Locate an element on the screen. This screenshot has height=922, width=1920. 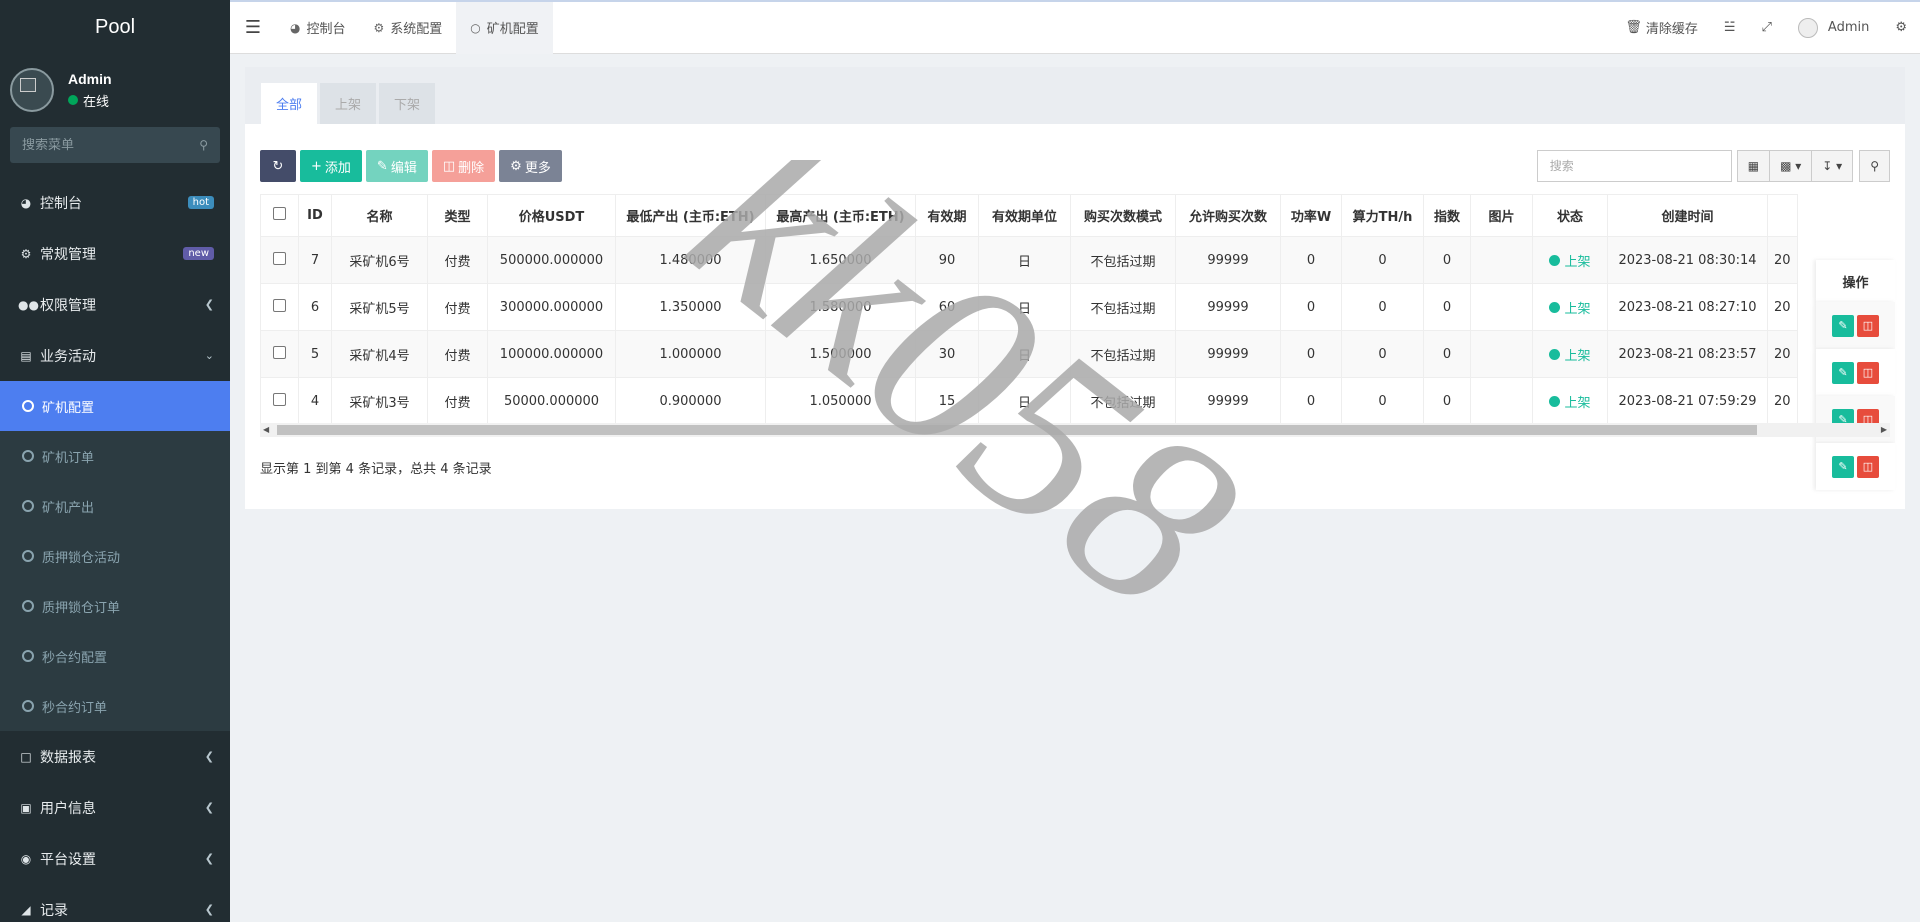
col-index: 指数 is located at coordinates (1447, 215).